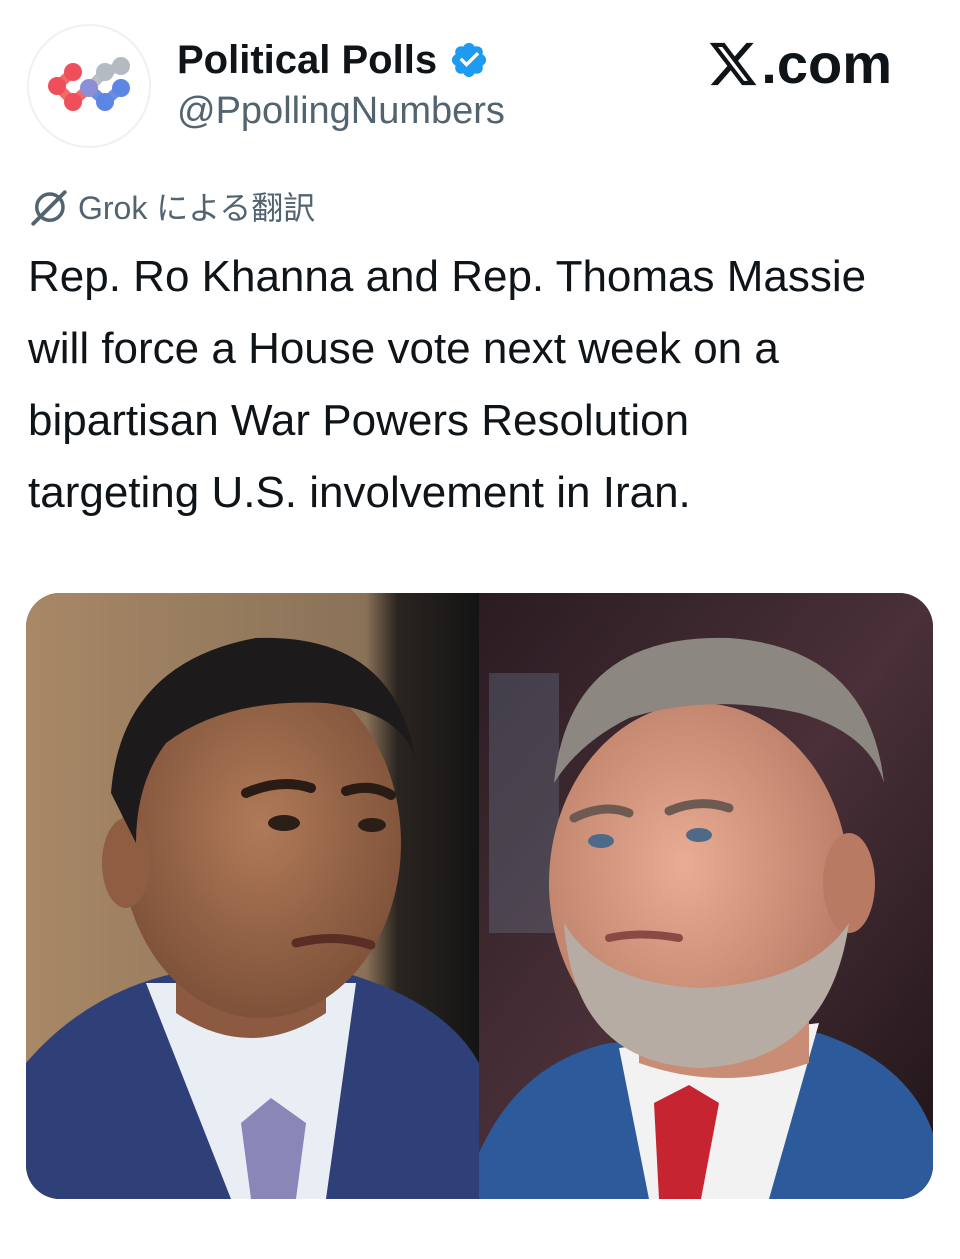 The image size is (960, 1259). What do you see at coordinates (197, 208) in the screenshot?
I see `translation-label-text: Grok による翻訳` at bounding box center [197, 208].